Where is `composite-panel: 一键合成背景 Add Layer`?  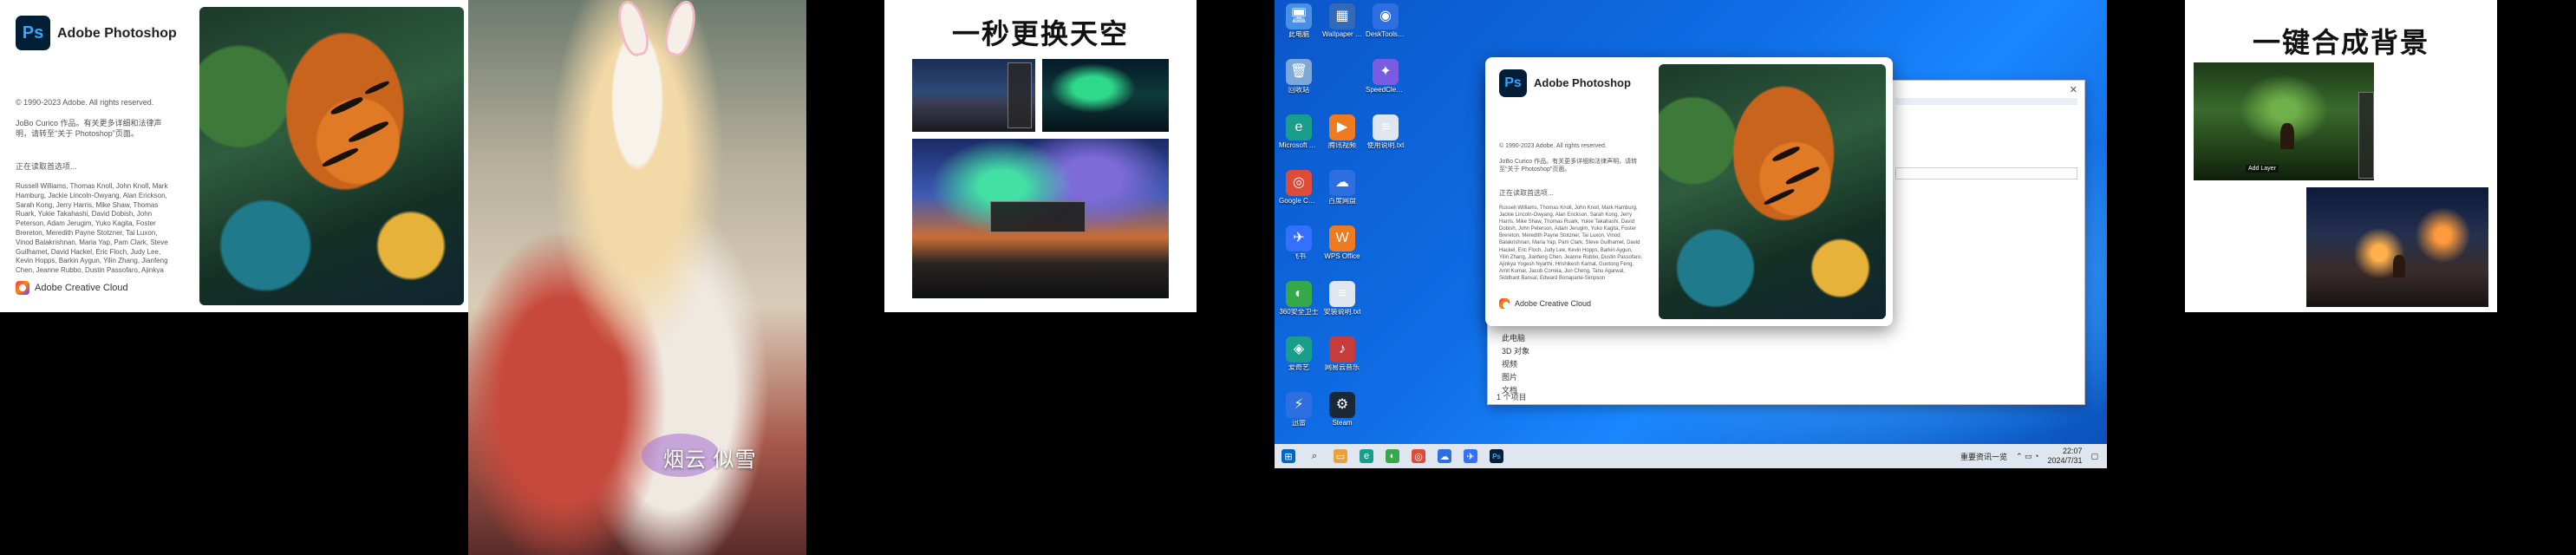 composite-panel: 一键合成背景 Add Layer is located at coordinates (2341, 156).